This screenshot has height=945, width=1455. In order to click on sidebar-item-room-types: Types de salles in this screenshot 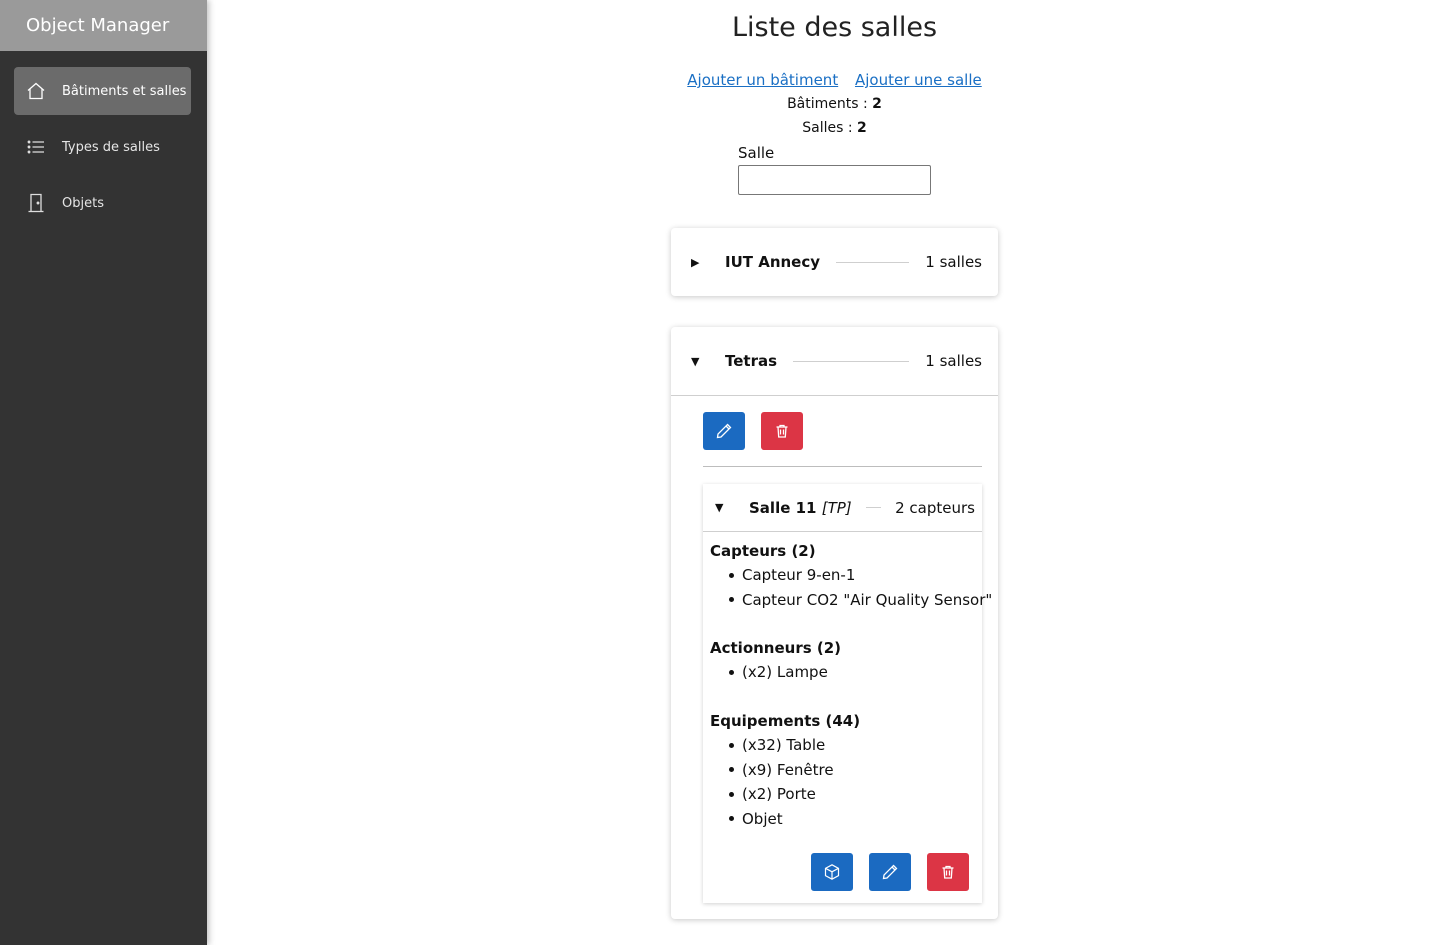, I will do `click(102, 147)`.